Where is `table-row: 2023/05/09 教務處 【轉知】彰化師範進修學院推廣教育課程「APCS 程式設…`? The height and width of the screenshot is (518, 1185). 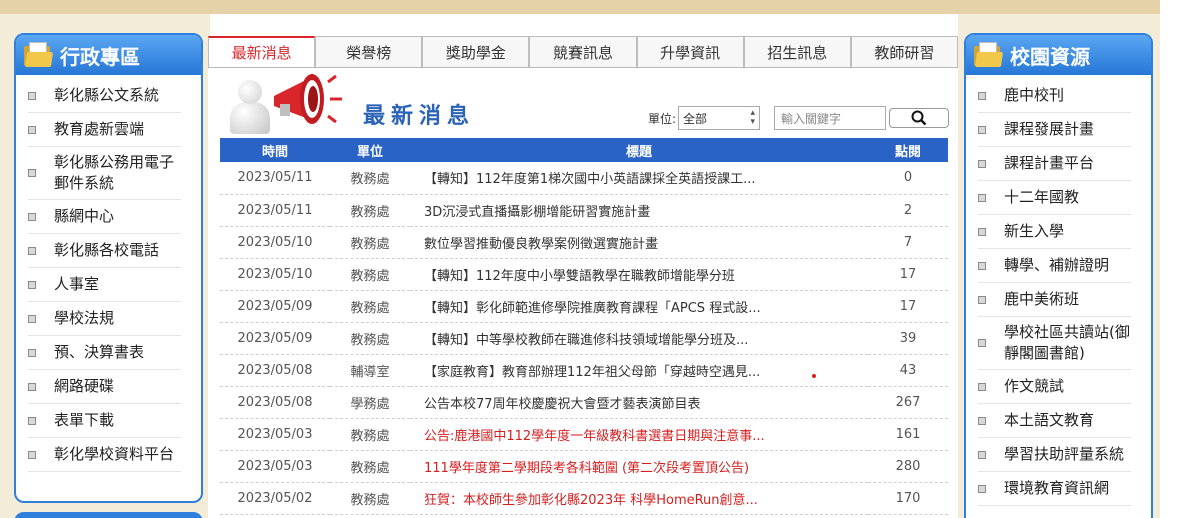
table-row: 2023/05/09 教務處 【轉知】彰化師範進修學院推廣教育課程「APCS 程式設… is located at coordinates (584, 306).